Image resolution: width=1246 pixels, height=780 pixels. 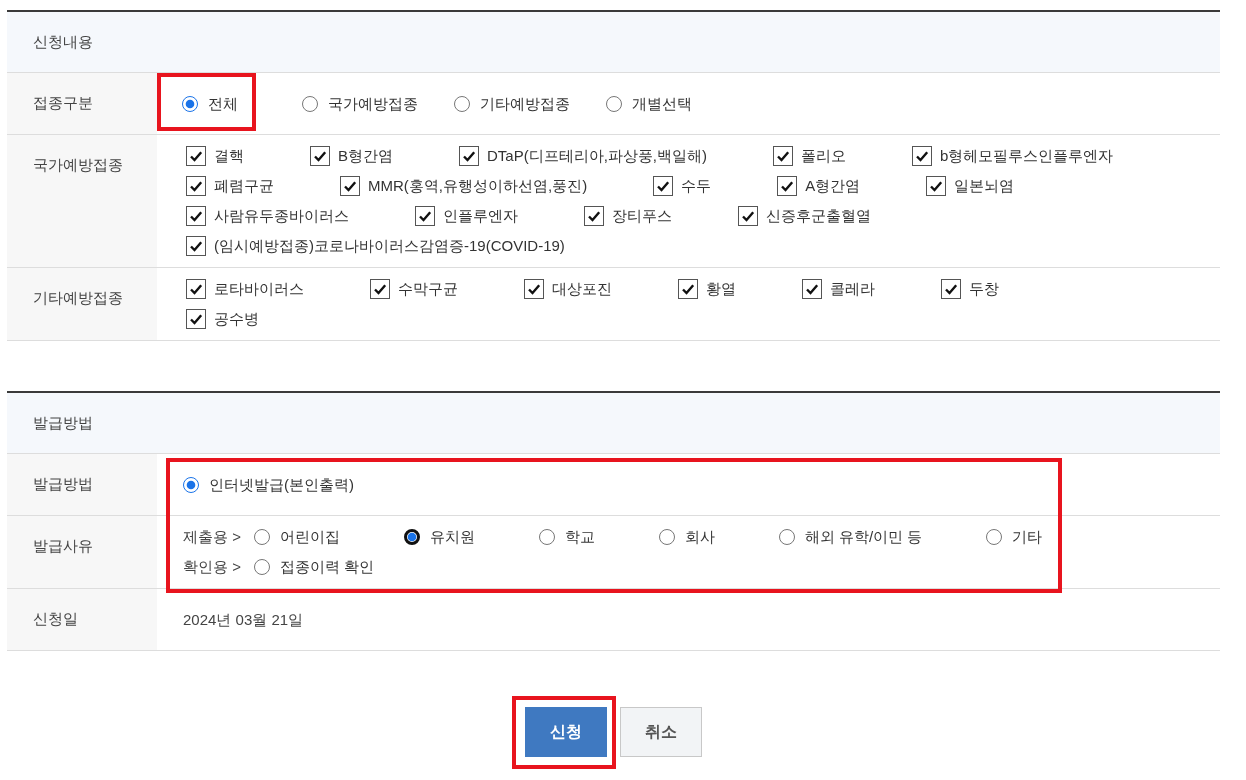 What do you see at coordinates (375, 246) in the screenshot?
I see `checkbox-option: (임시예방접종)코로나바이러스감염증-19(COVID-19)` at bounding box center [375, 246].